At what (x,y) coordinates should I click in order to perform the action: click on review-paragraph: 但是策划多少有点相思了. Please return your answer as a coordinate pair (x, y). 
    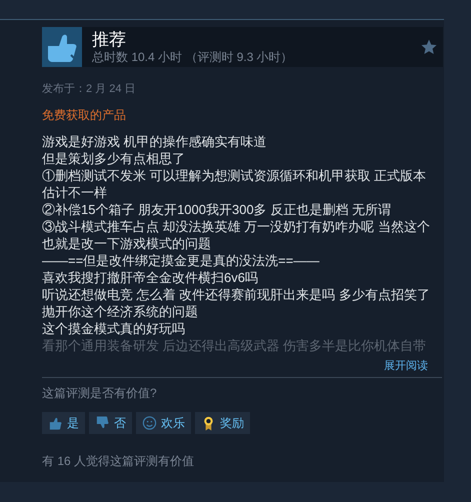
    Looking at the image, I should click on (114, 158).